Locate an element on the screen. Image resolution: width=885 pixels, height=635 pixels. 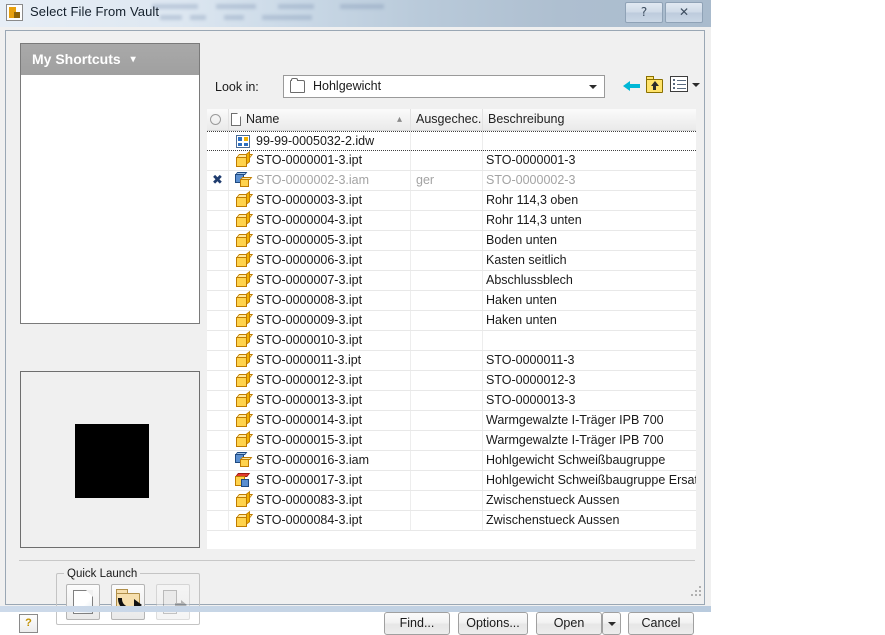
my-shortcuts-list is located at coordinates (110, 199).